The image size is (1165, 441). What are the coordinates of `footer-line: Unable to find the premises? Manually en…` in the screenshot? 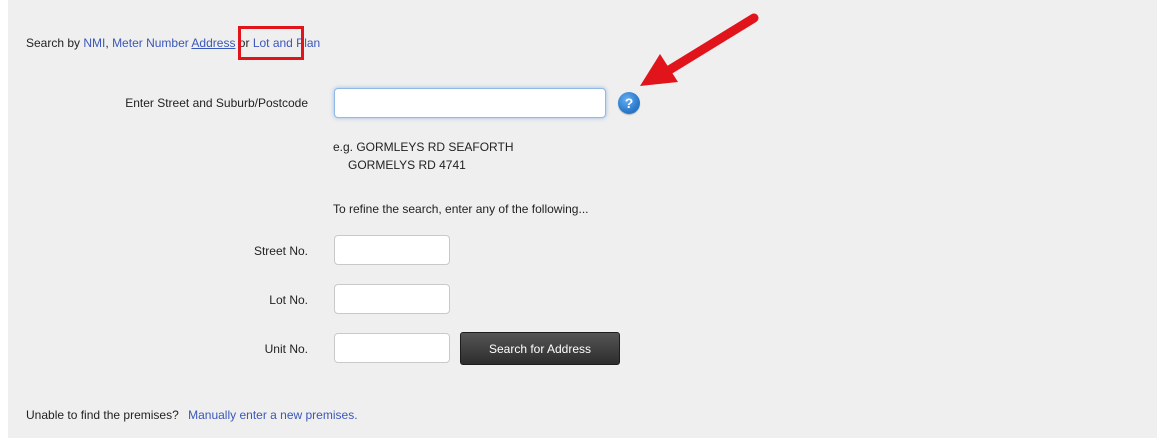 It's located at (192, 415).